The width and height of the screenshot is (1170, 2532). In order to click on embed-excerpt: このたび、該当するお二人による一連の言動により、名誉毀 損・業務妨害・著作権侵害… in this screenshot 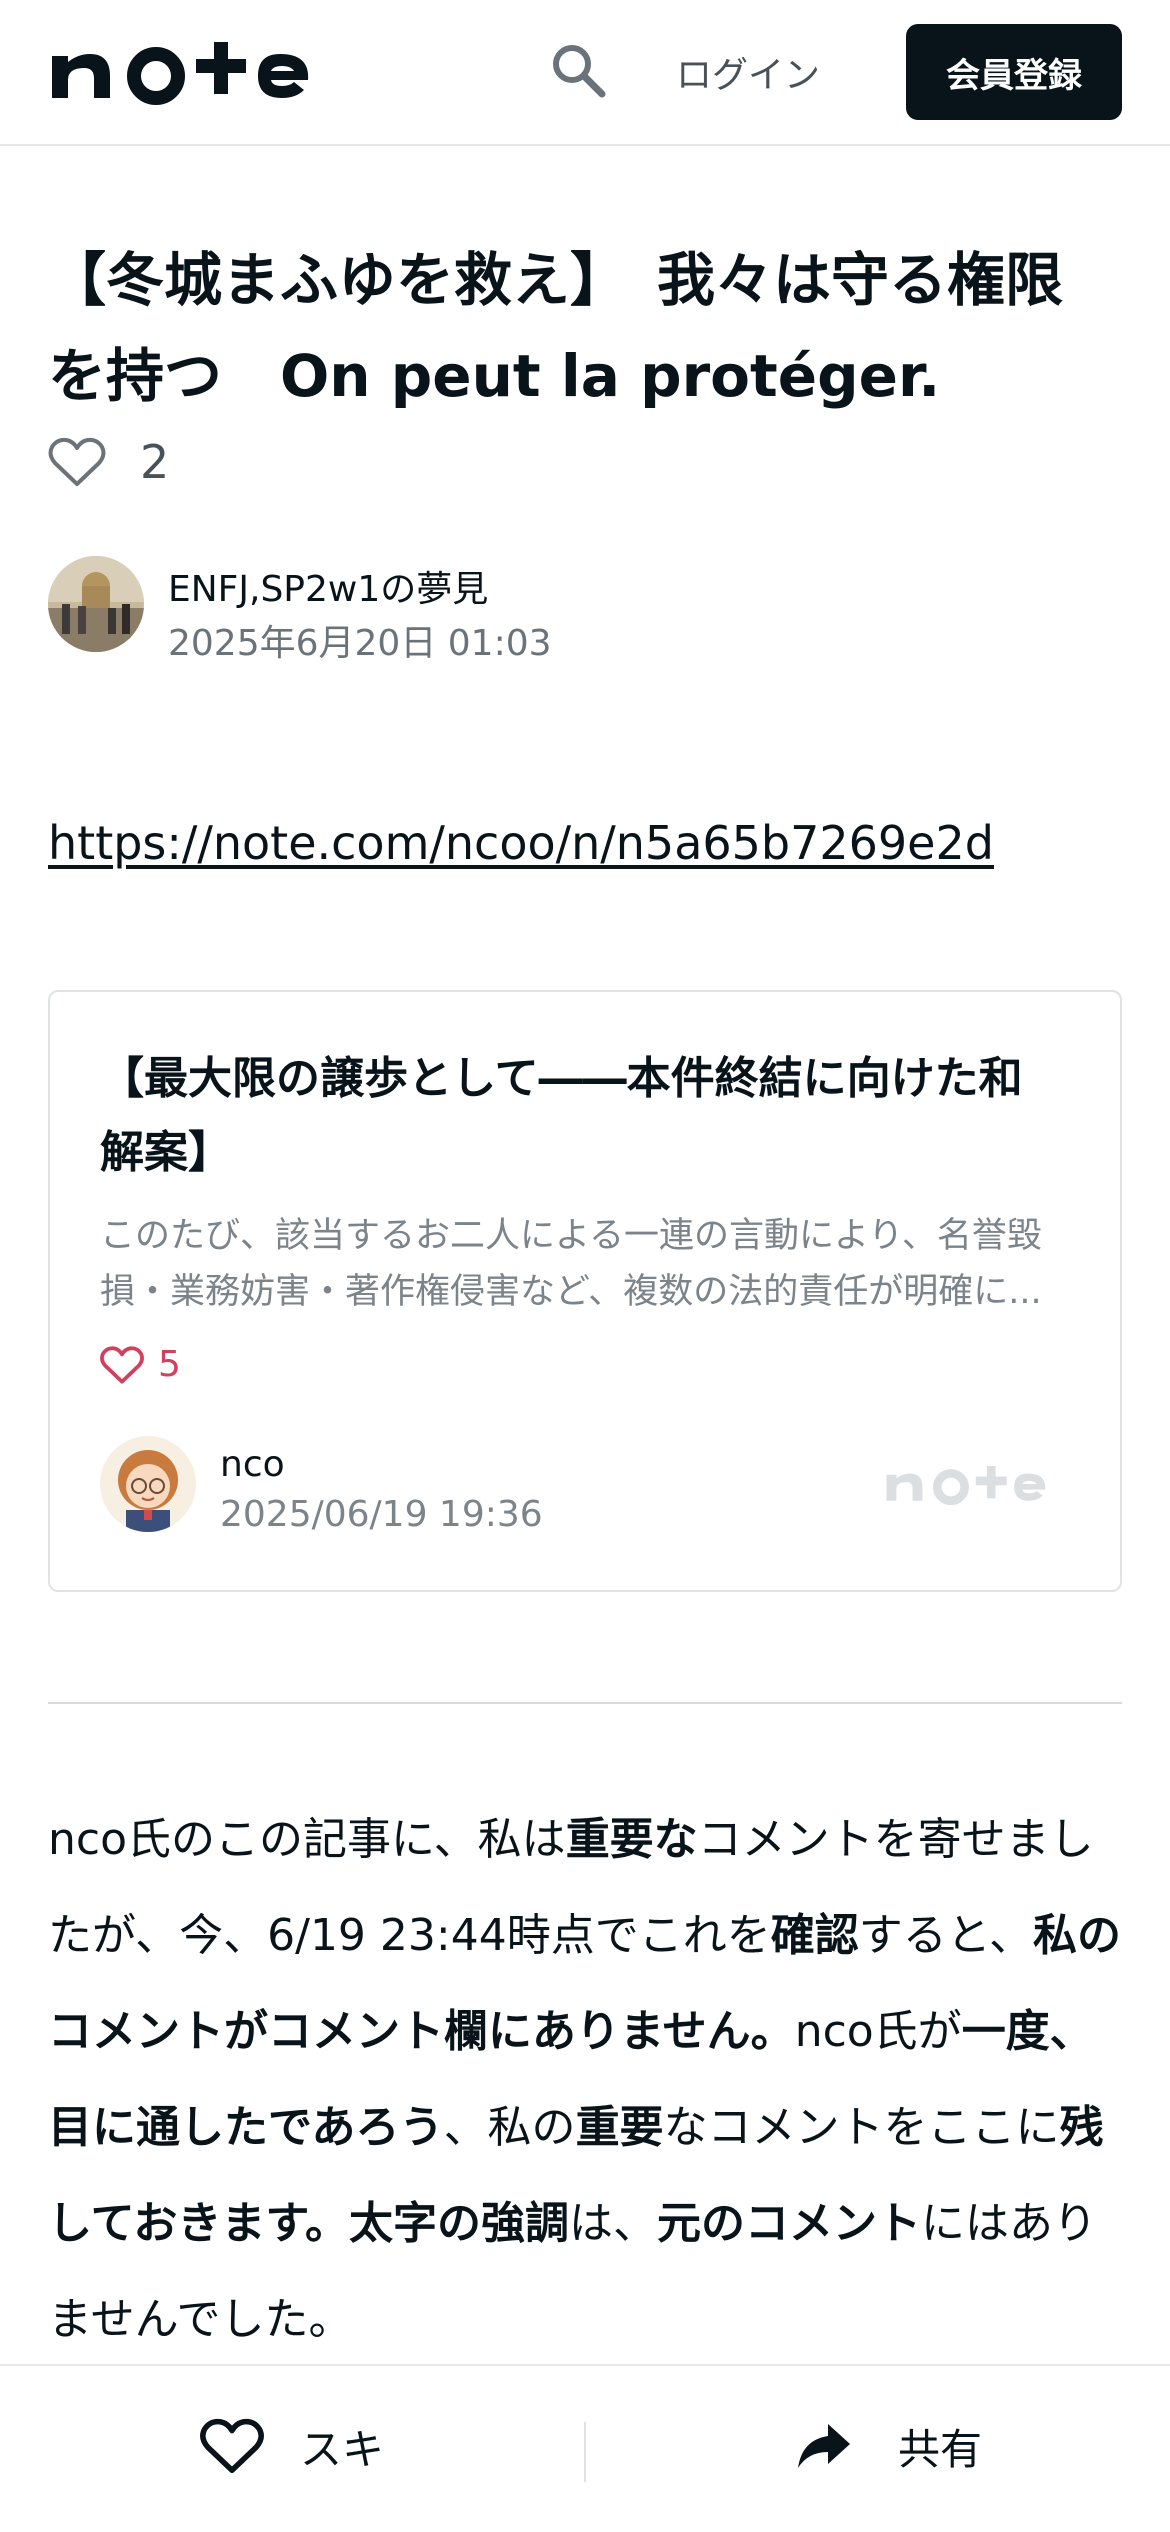, I will do `click(590, 1264)`.